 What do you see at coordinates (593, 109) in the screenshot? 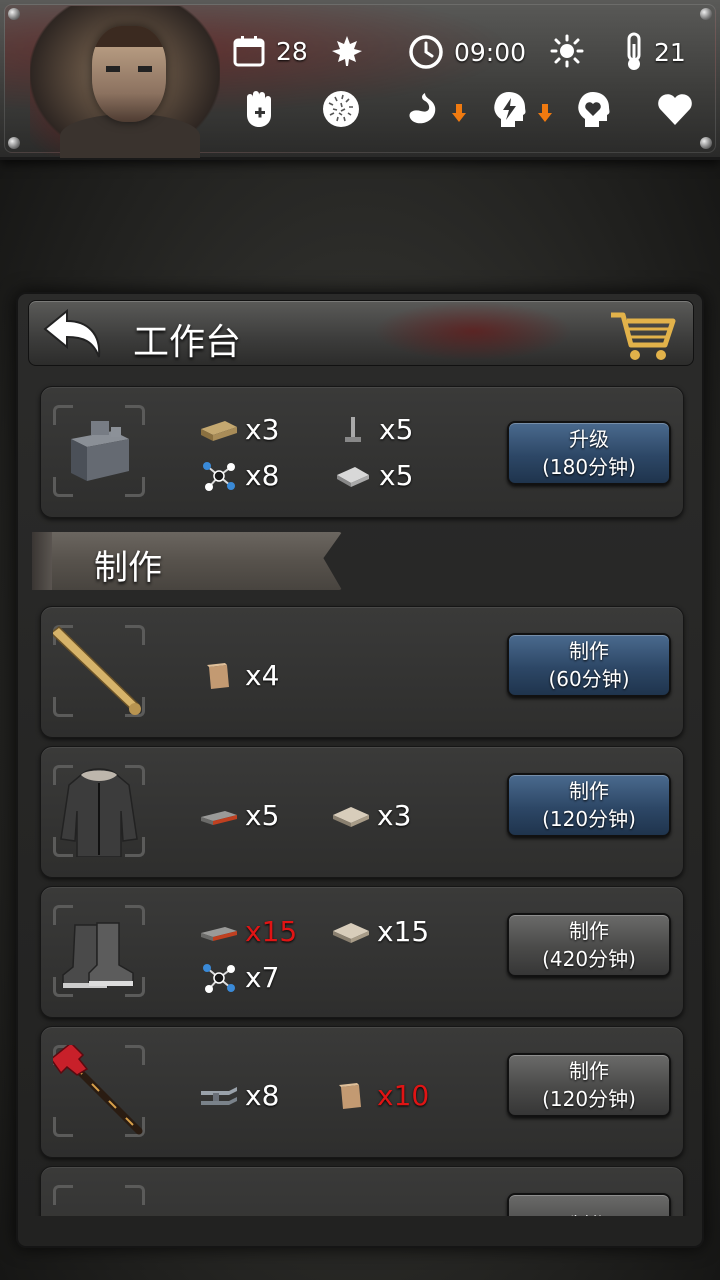
I see `mood-head-icon` at bounding box center [593, 109].